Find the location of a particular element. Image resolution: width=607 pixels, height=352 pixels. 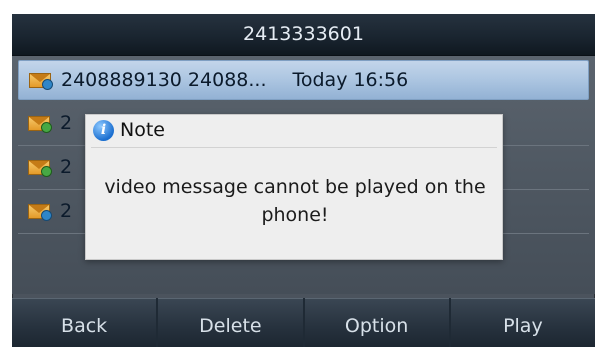

info-icon: i is located at coordinates (103, 130).